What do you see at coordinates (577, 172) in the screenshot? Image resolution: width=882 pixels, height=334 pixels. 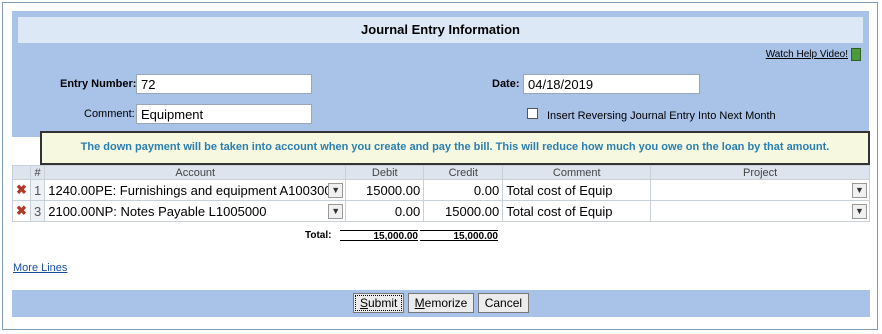 I see `column-header-comment: Comment` at bounding box center [577, 172].